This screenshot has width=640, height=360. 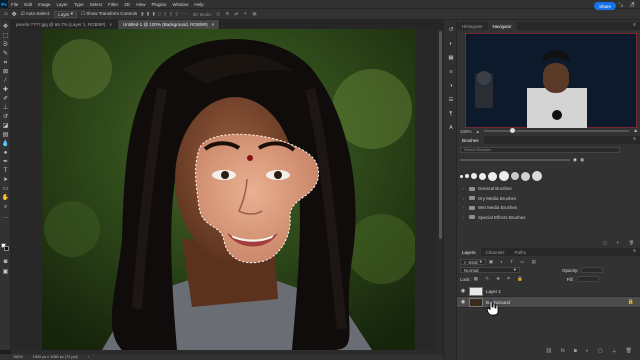 I want to click on screen-mode-icon: ▣, so click(x=5, y=271).